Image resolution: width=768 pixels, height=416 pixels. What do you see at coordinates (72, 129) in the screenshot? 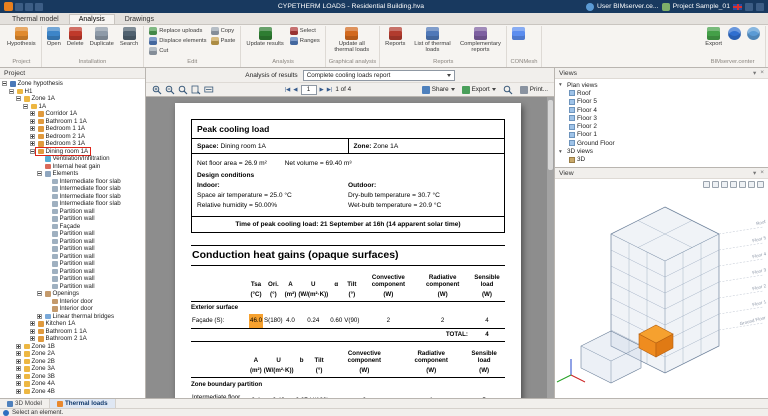
I see `tree-item: Bedroom 1 1A` at bounding box center [72, 129].